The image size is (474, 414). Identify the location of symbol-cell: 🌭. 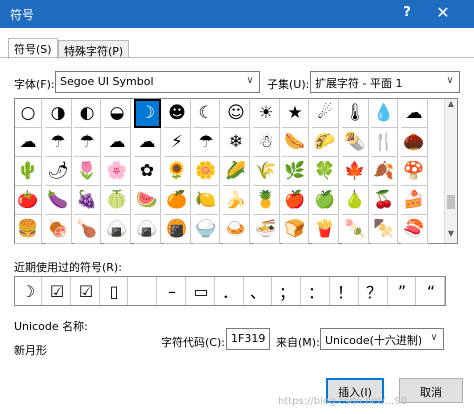
(295, 142).